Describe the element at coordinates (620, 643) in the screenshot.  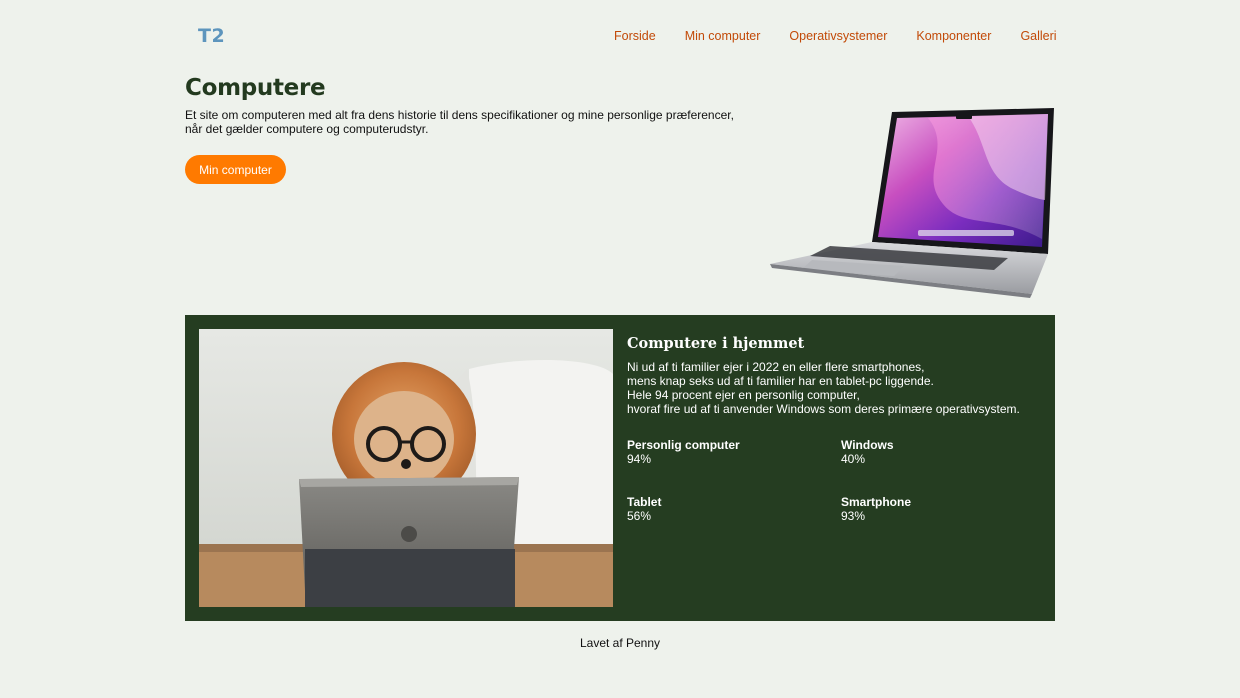
I see `footer-credit: Lavet af Penny` at that location.